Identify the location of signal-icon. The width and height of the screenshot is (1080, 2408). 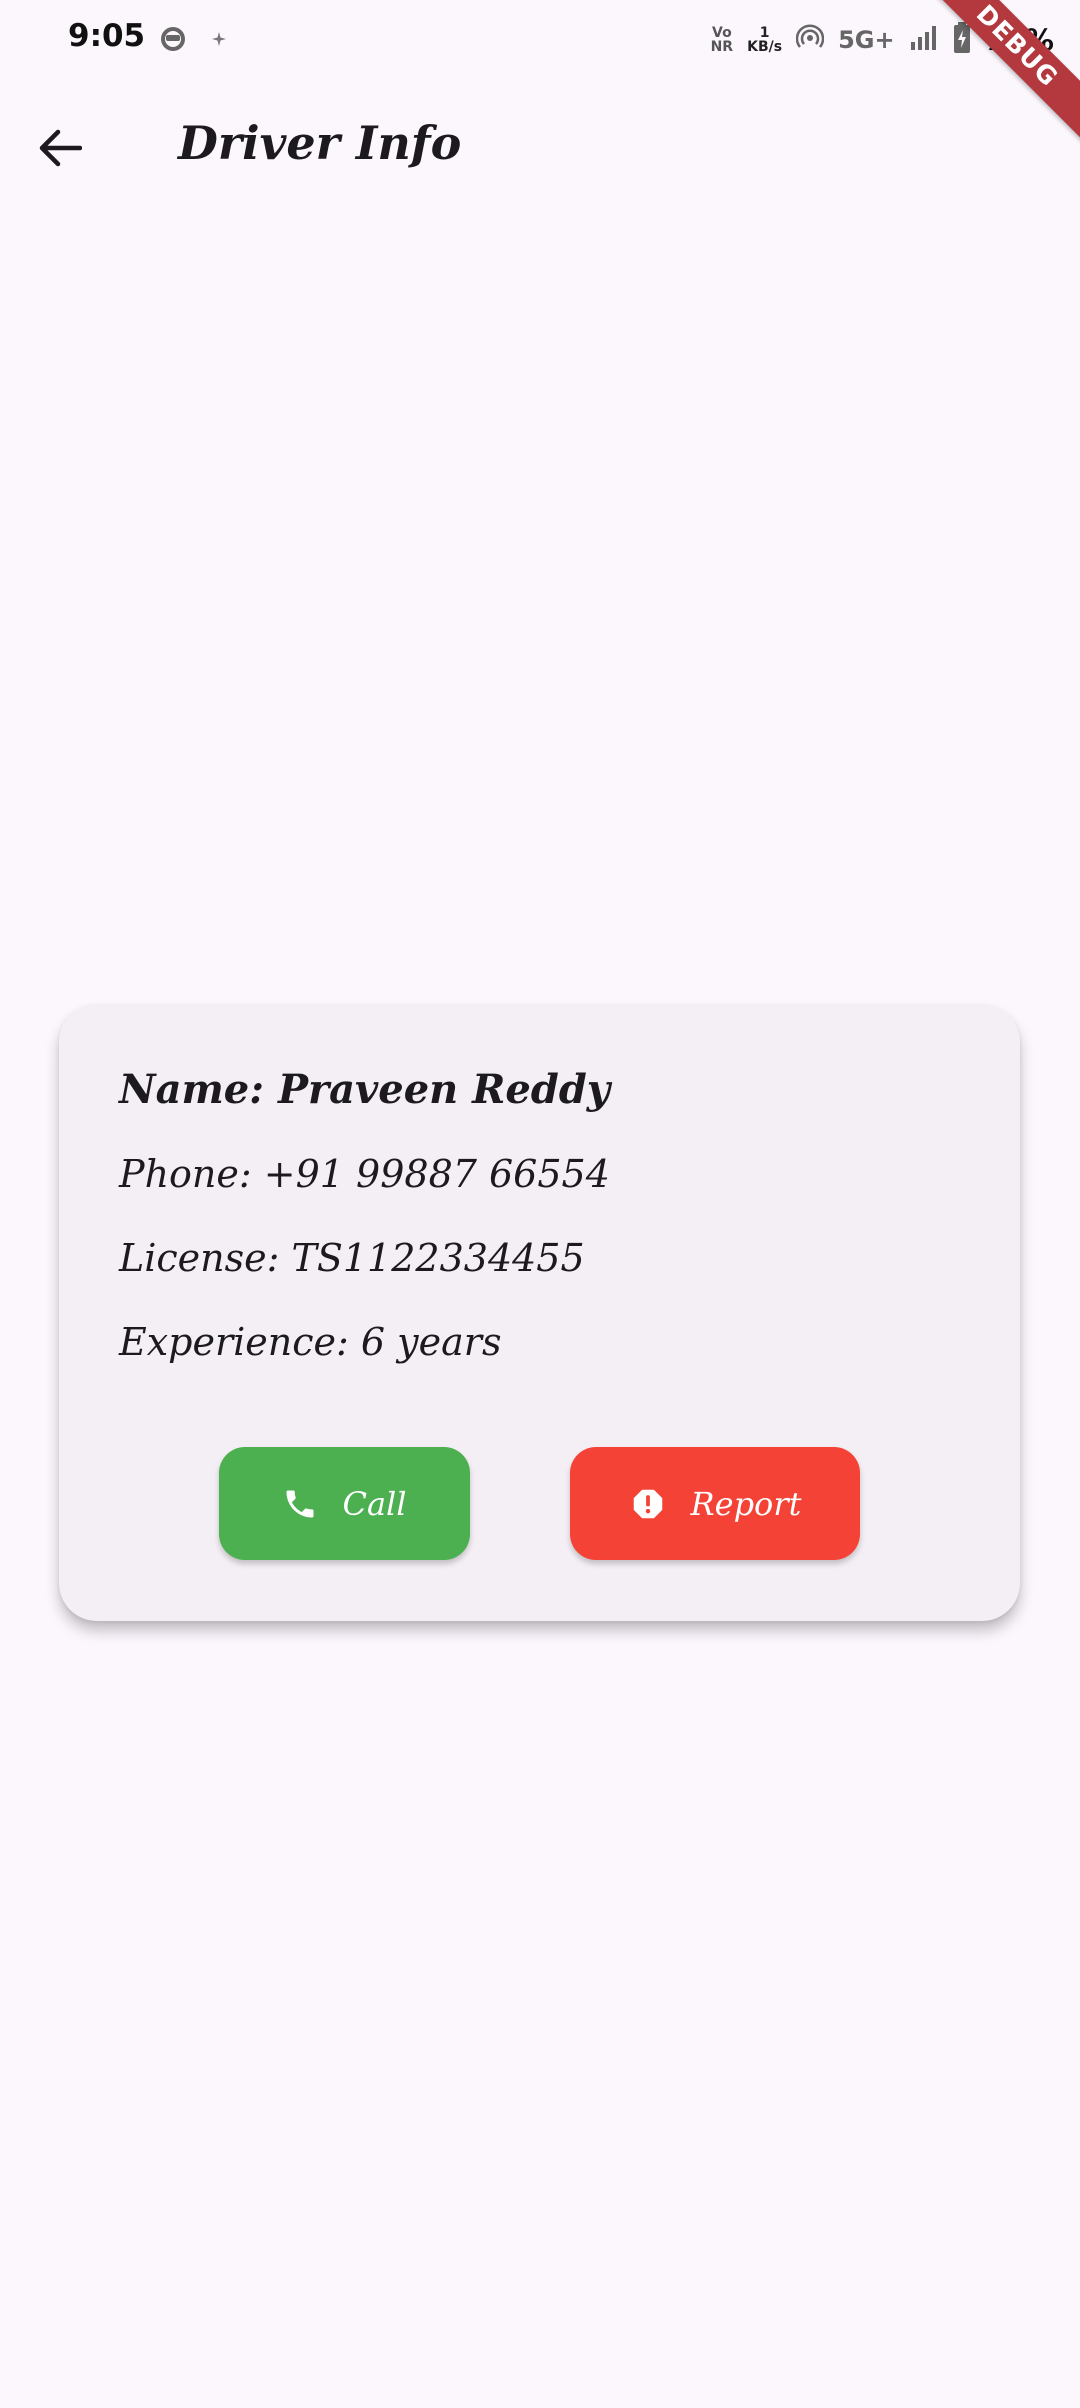
(924, 40).